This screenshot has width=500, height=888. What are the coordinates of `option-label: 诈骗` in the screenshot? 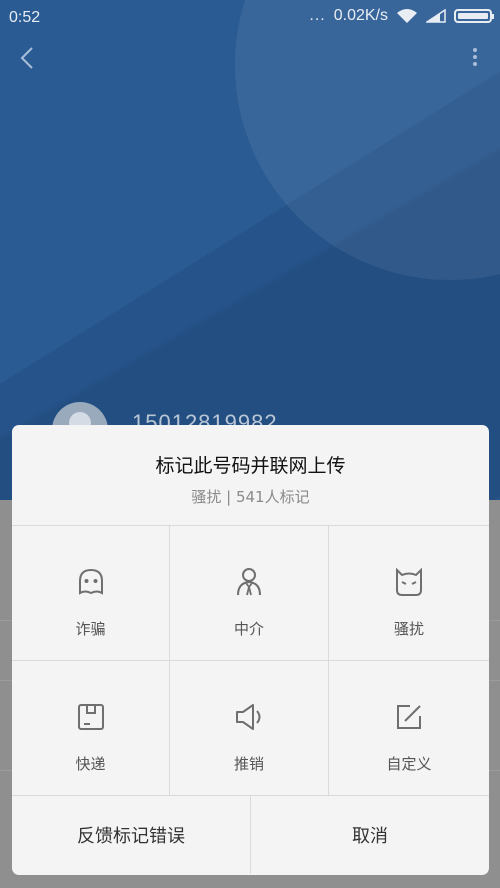 It's located at (90, 629).